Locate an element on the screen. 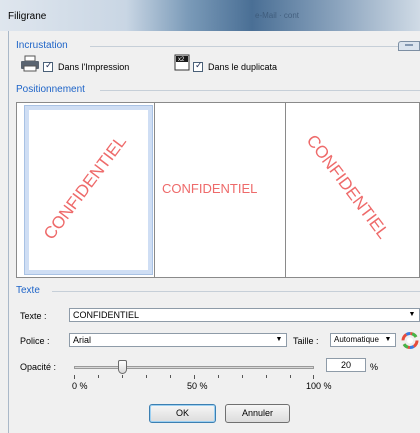 This screenshot has height=433, width=420. cancel-button: Annuler is located at coordinates (257, 413).